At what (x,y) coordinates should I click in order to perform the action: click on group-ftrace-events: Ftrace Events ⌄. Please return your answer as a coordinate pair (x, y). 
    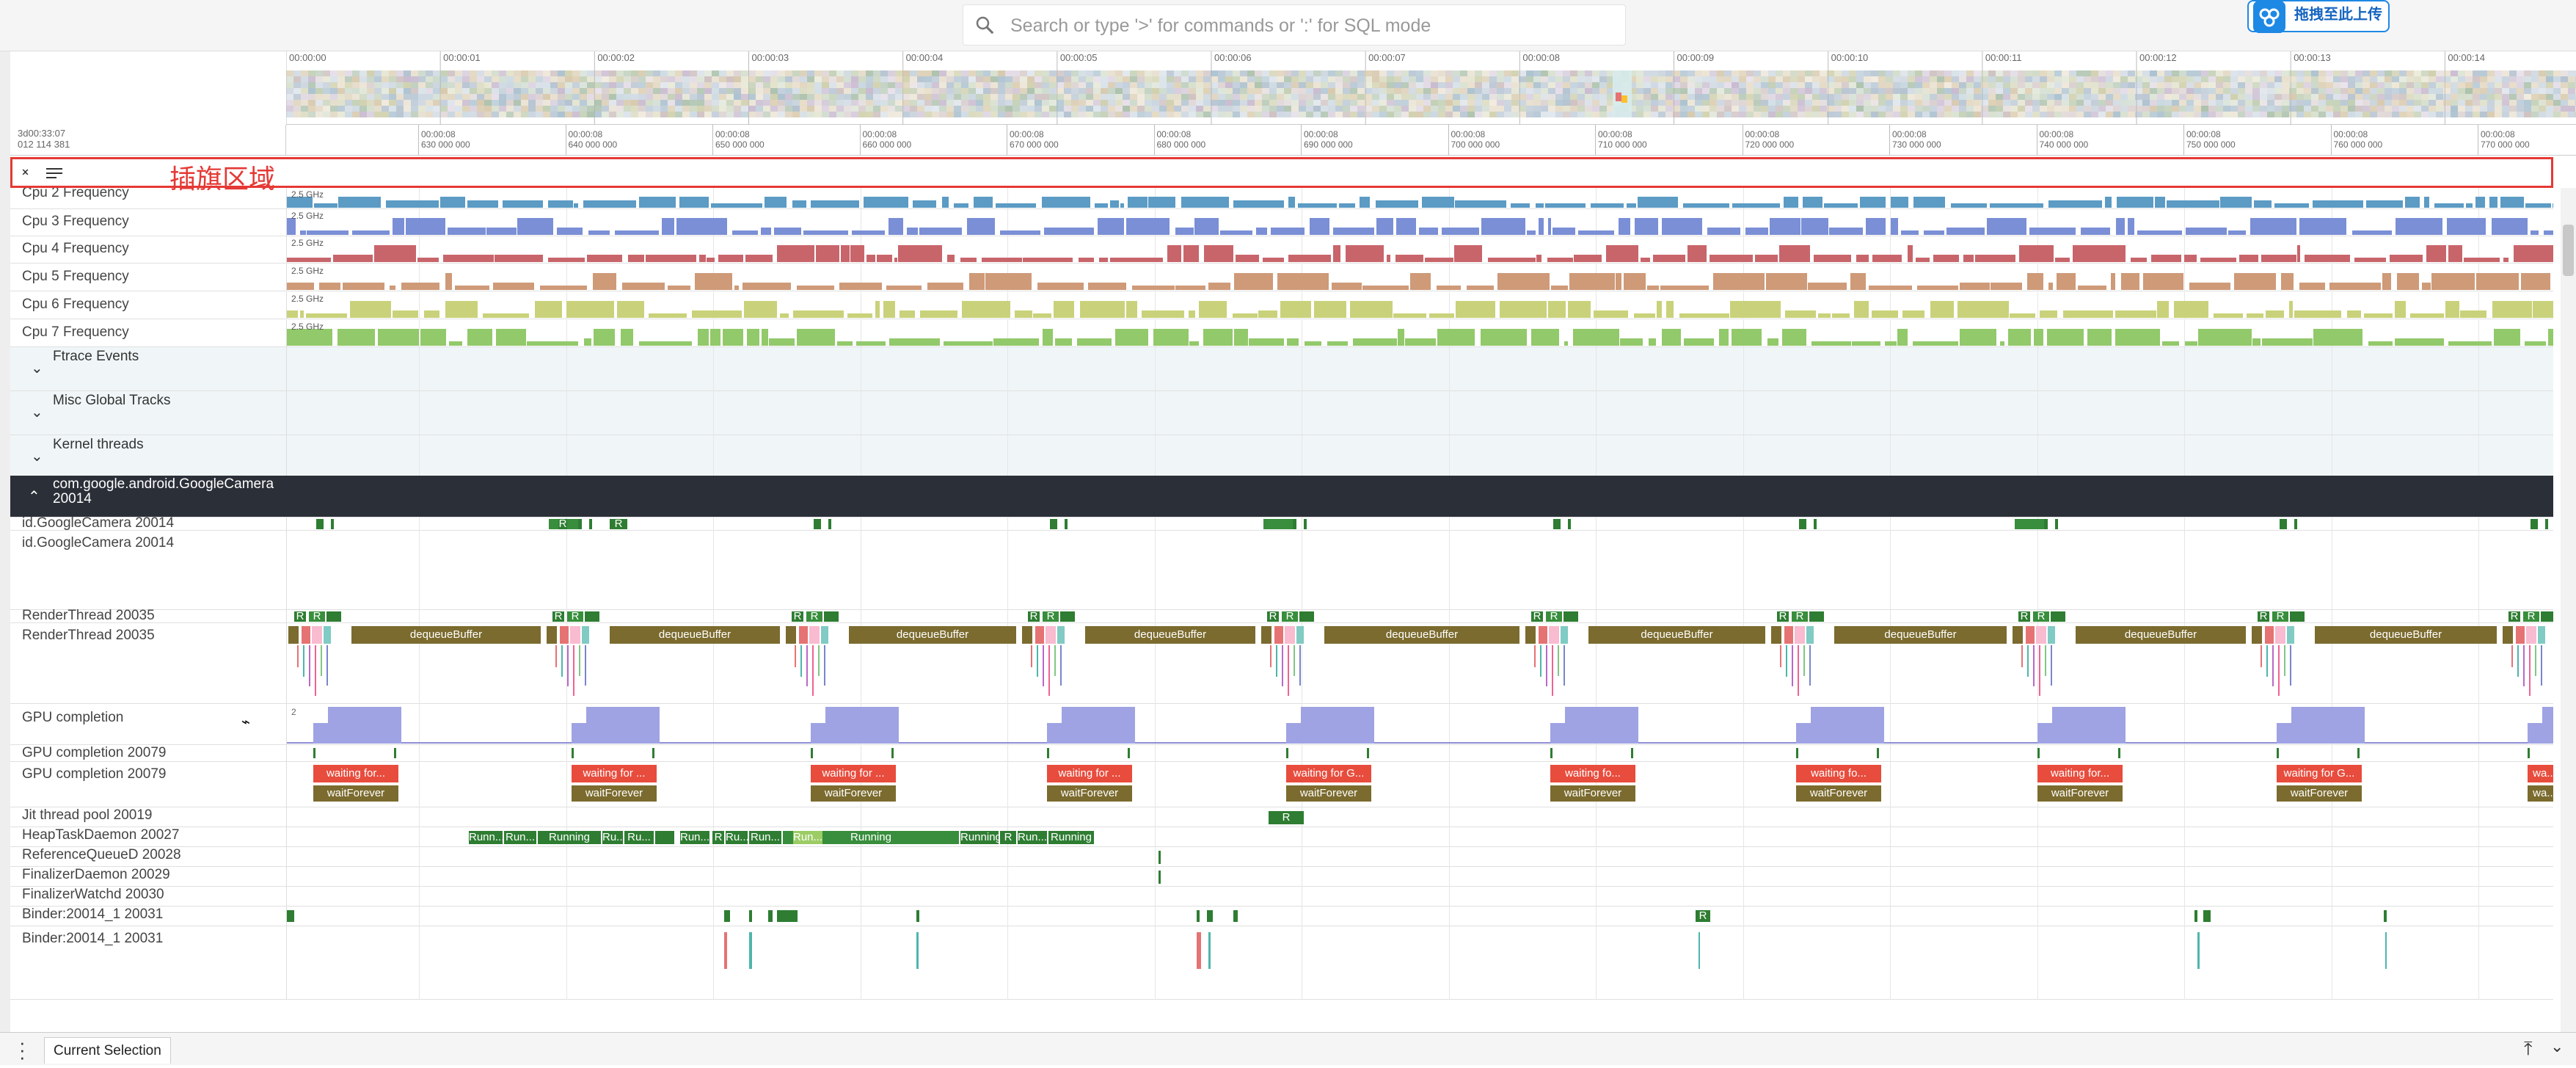
    Looking at the image, I should click on (1282, 369).